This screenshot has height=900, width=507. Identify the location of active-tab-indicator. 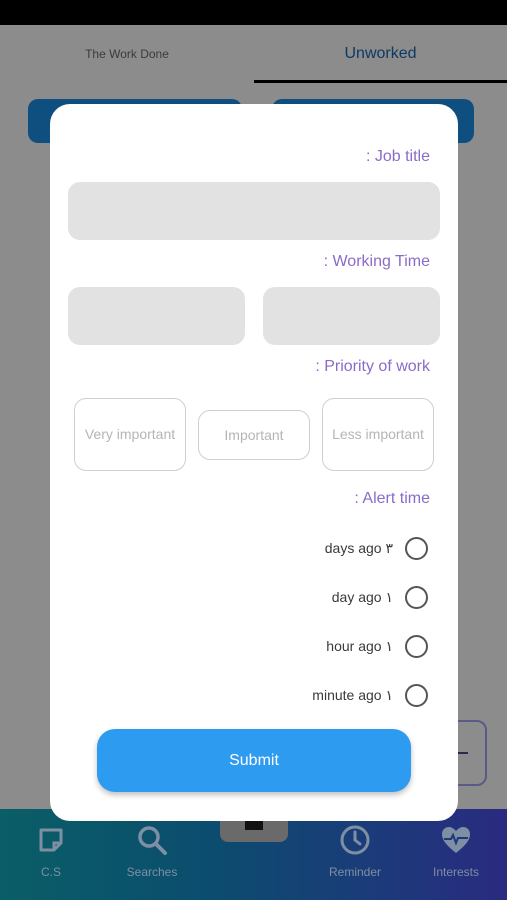
(380, 81).